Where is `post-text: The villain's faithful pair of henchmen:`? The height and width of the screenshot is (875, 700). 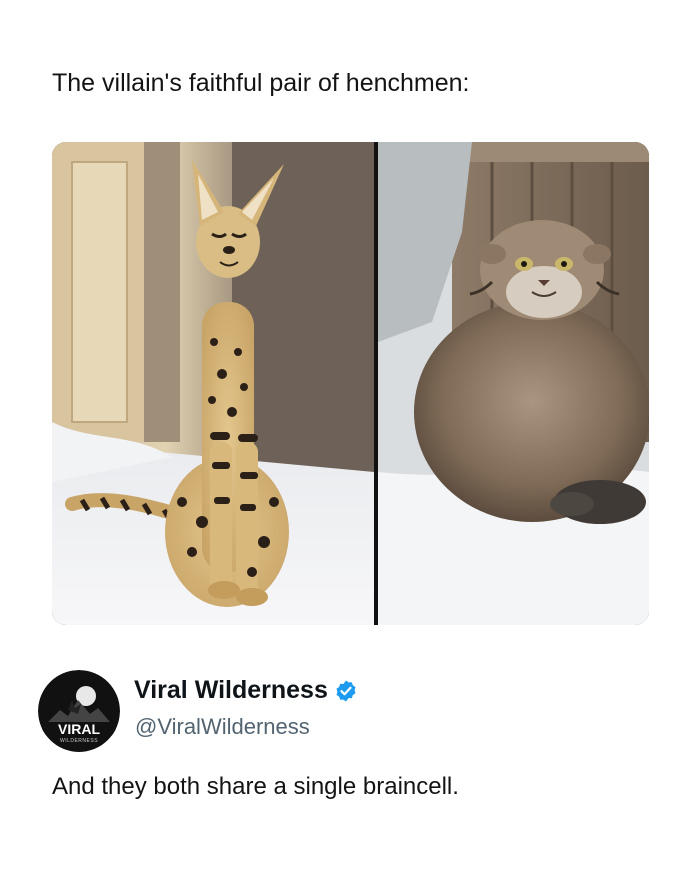 post-text: The villain's faithful pair of henchmen: is located at coordinates (261, 83).